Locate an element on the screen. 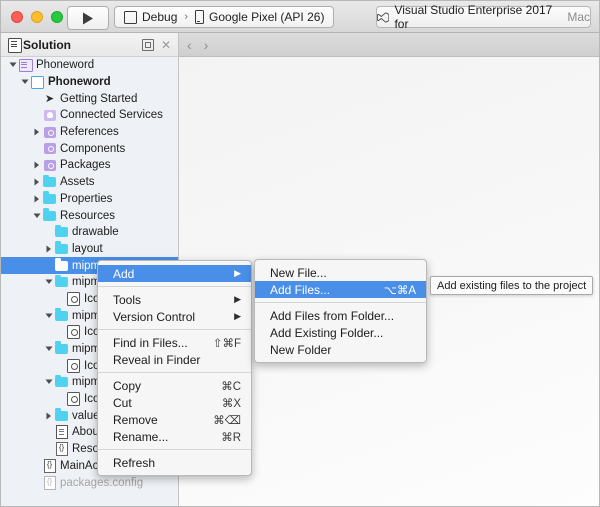 Image resolution: width=600 pixels, height=507 pixels. menu-item: New Folder is located at coordinates (340, 349).